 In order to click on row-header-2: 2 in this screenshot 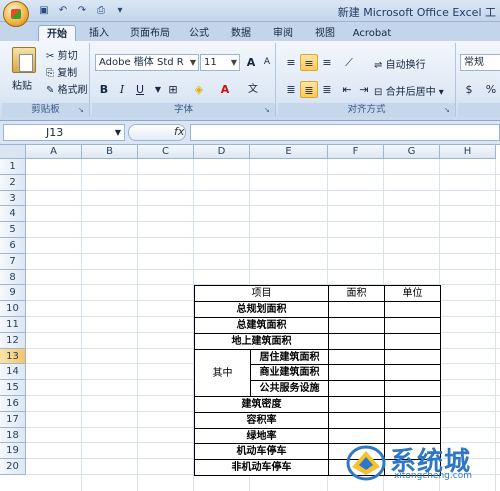, I will do `click(13, 182)`.